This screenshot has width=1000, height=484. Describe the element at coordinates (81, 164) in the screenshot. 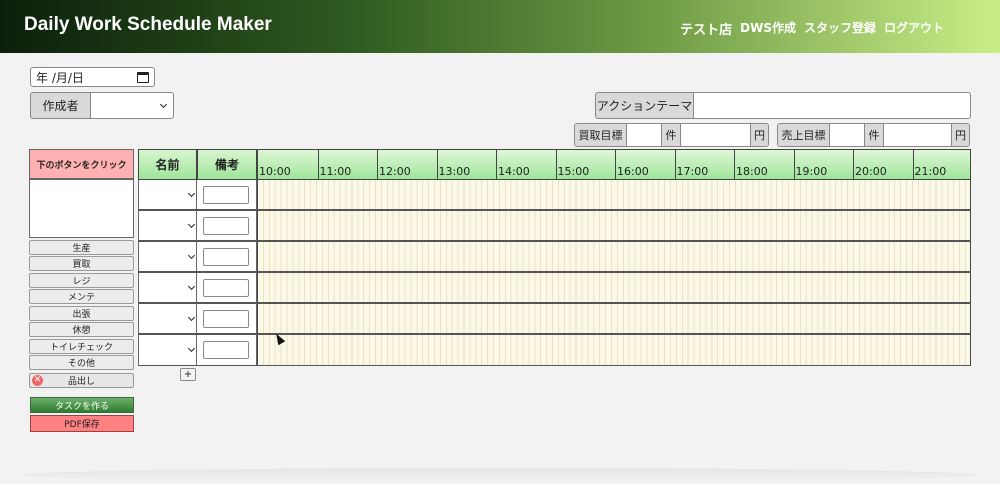

I see `palette-header: 下のボタンをクリック` at that location.